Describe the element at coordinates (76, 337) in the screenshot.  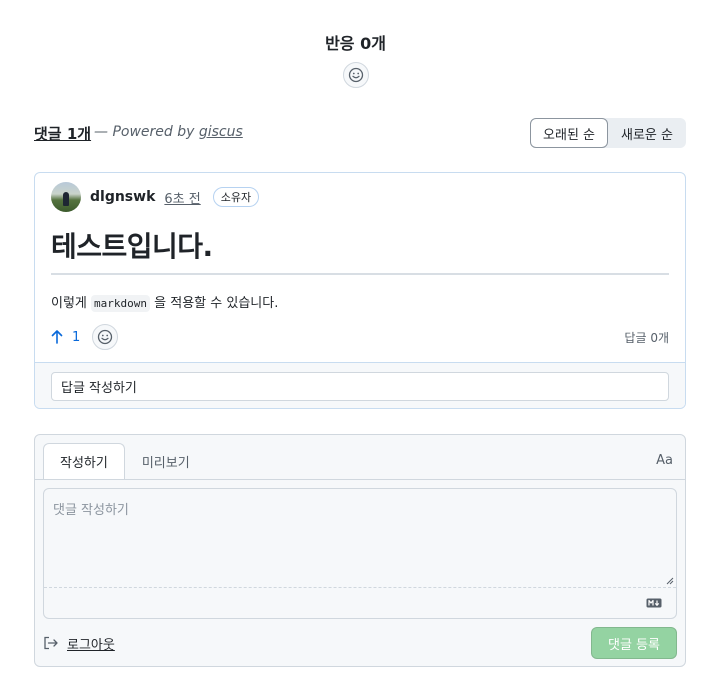
I see `upvote-count: 1` at that location.